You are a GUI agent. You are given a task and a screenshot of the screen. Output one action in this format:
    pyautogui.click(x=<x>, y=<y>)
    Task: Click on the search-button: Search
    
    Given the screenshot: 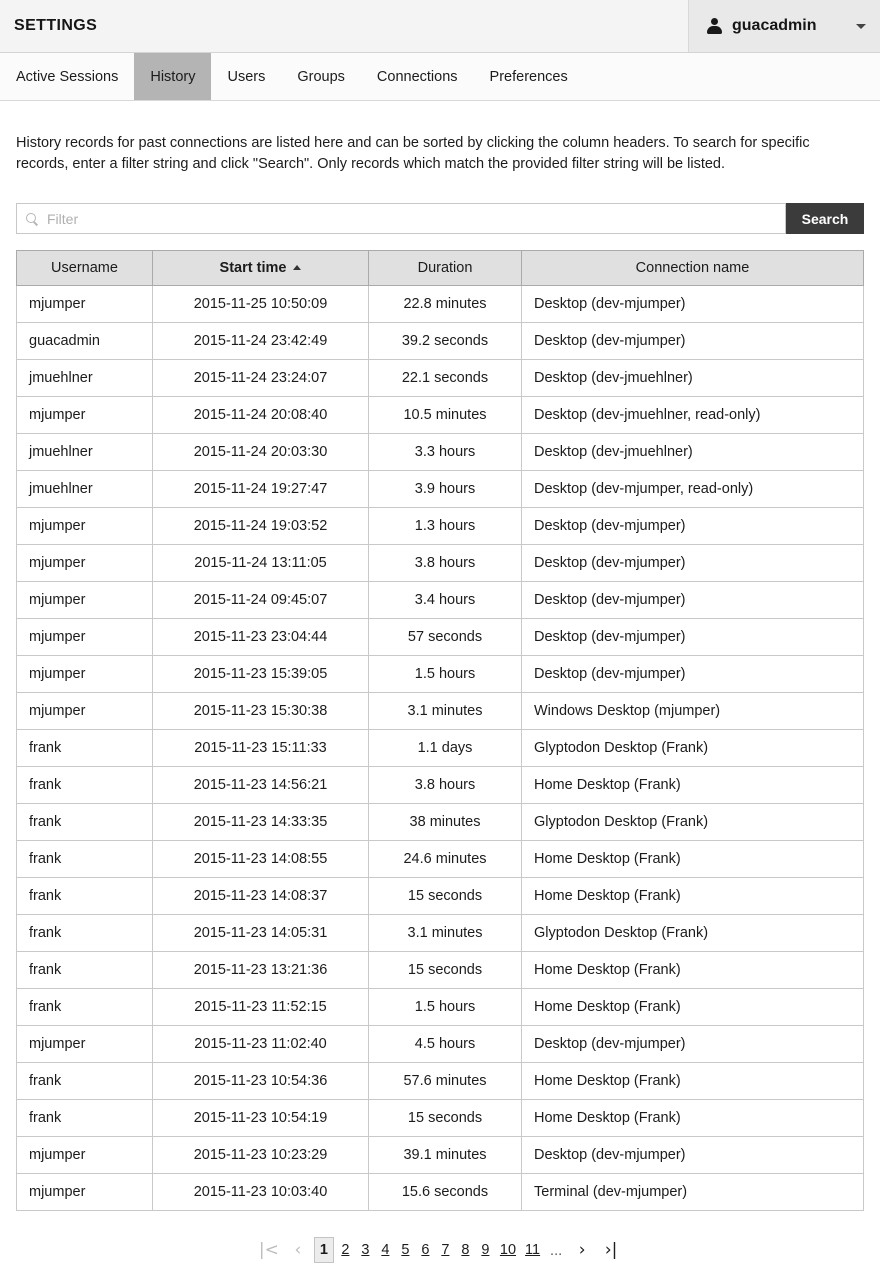 What is the action you would take?
    pyautogui.click(x=825, y=218)
    